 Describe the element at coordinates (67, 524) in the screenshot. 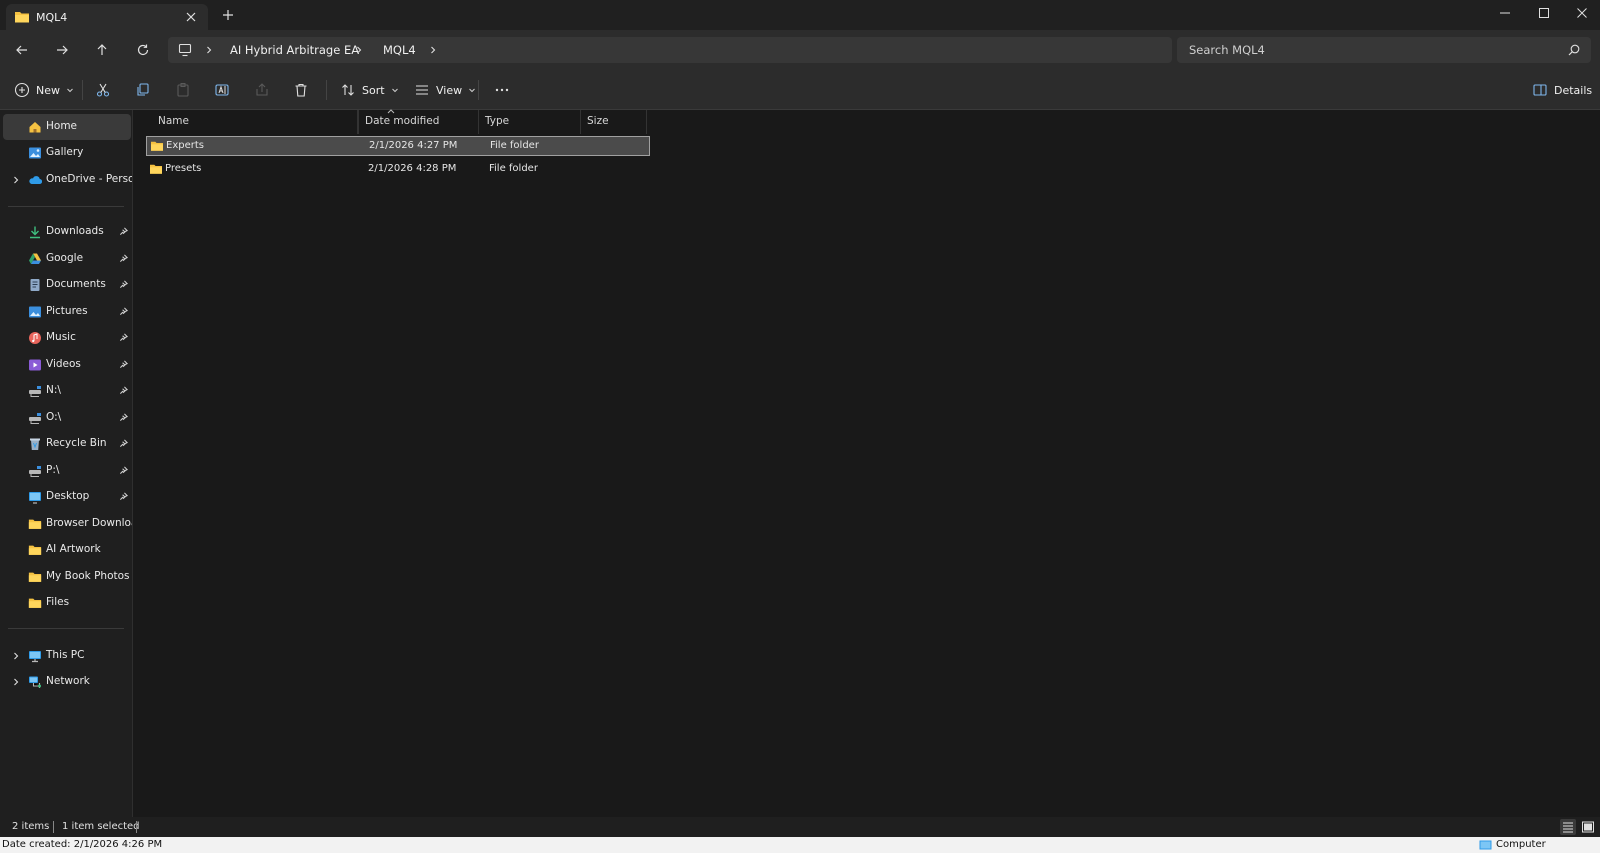

I see `sidebar-item-browser-downloads: Browser Downloads` at that location.